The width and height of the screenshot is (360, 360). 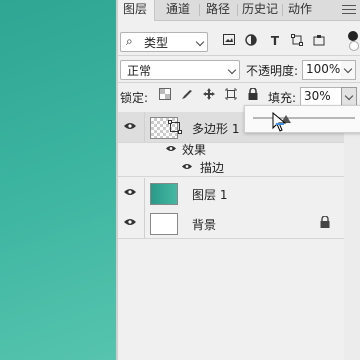 I want to click on layer-row-background: 背景, so click(x=230, y=223).